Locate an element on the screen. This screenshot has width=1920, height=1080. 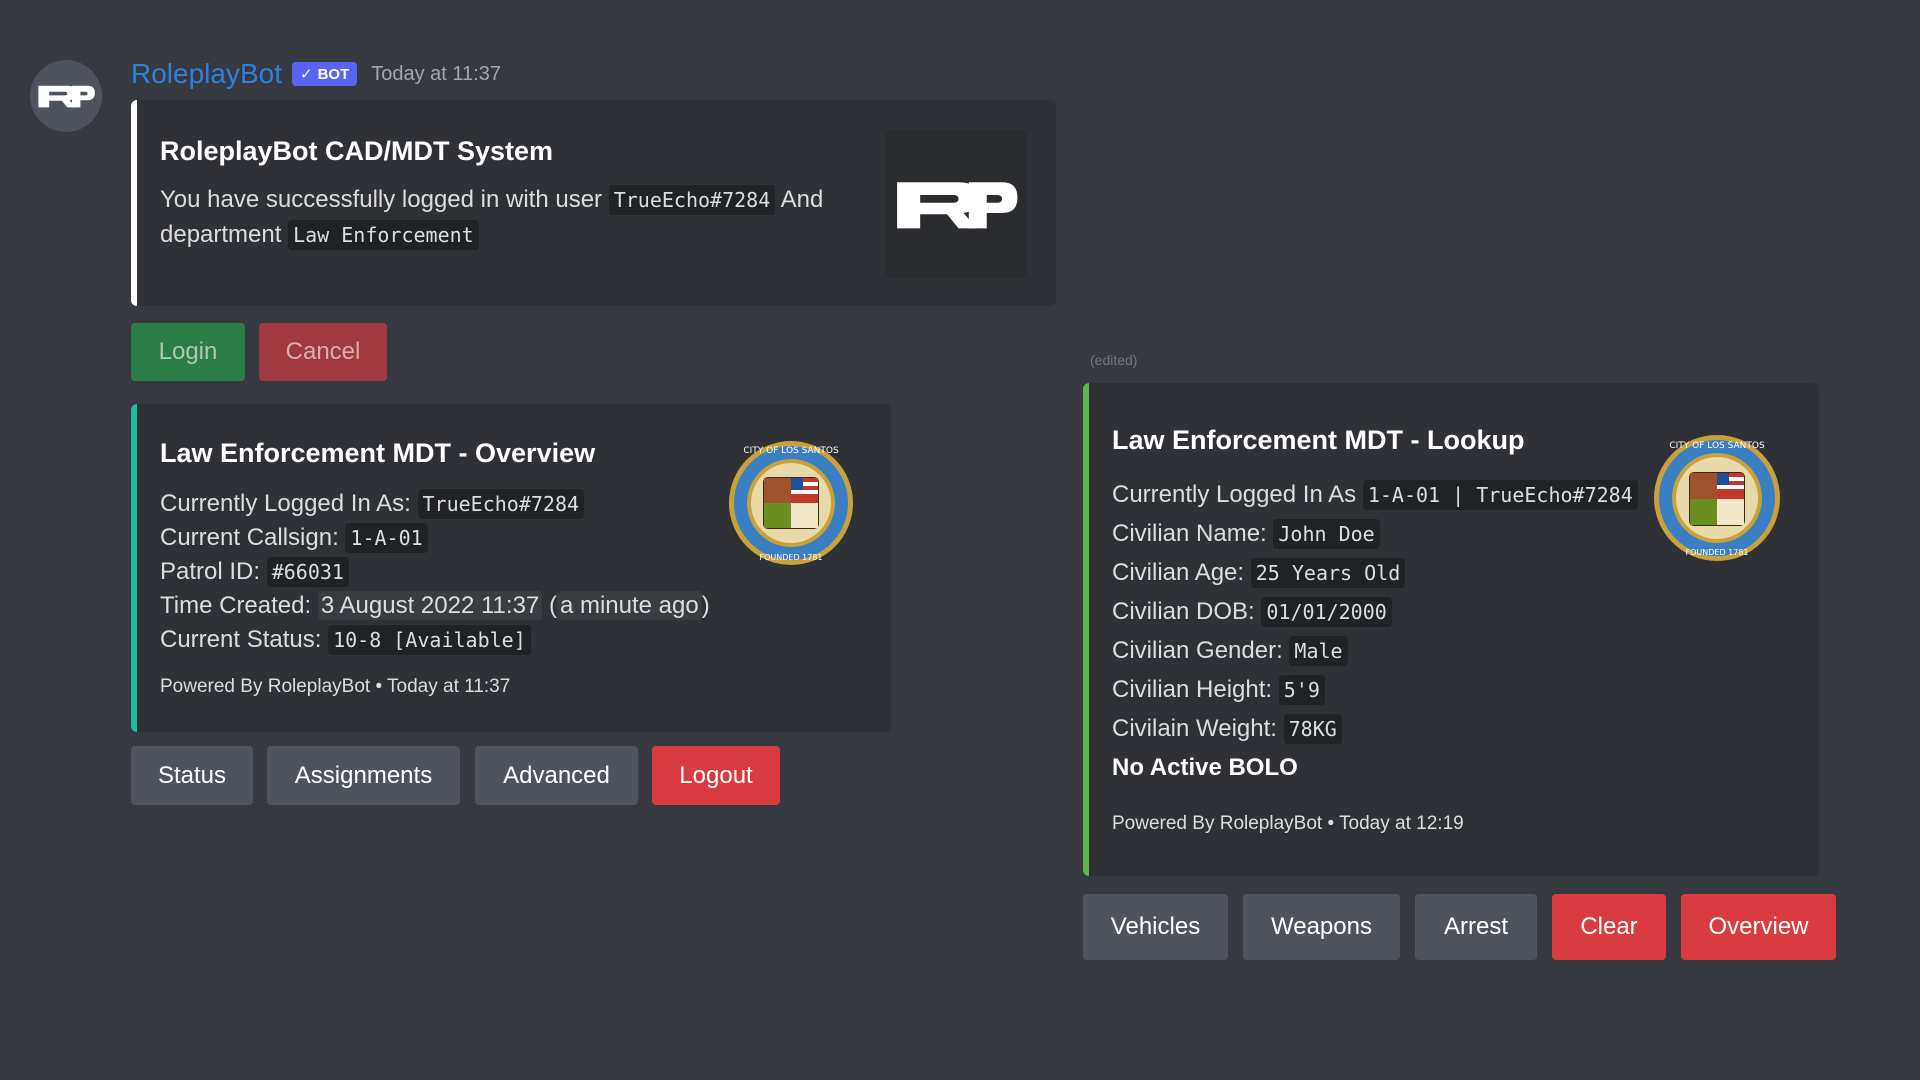
time-created-relative: (a minute ago) is located at coordinates (629, 605).